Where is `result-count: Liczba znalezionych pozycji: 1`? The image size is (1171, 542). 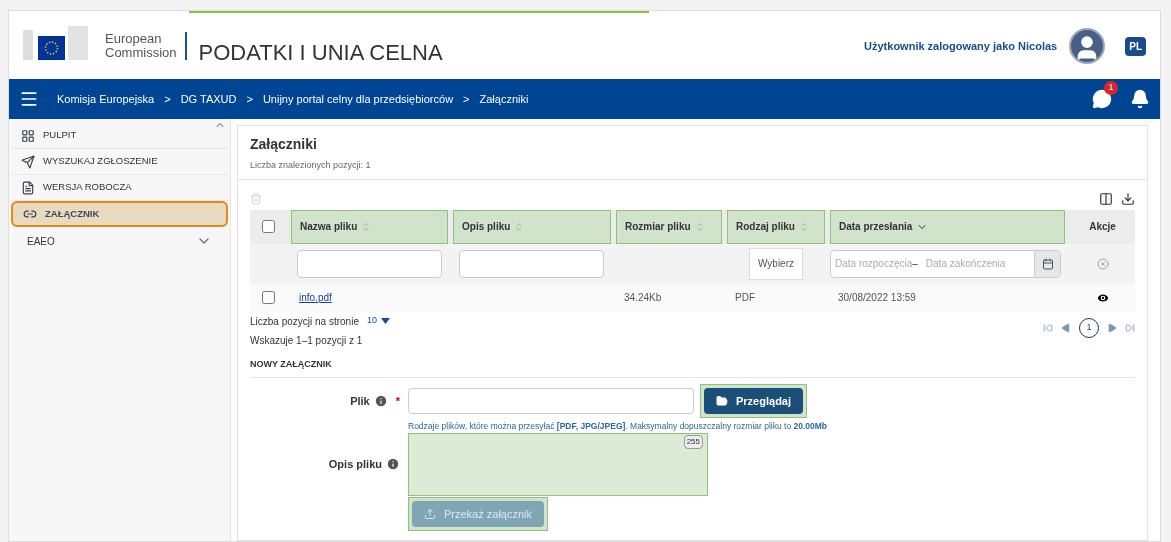 result-count: Liczba znalezionych pozycji: 1 is located at coordinates (311, 165).